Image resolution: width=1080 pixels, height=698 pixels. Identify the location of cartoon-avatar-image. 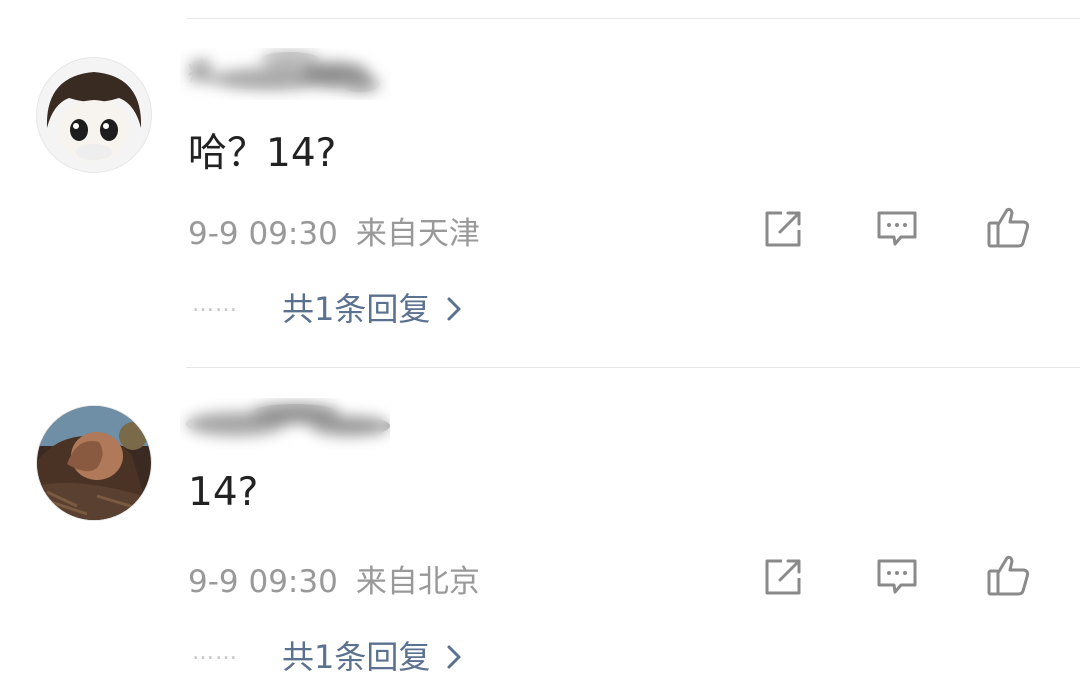
(94, 115).